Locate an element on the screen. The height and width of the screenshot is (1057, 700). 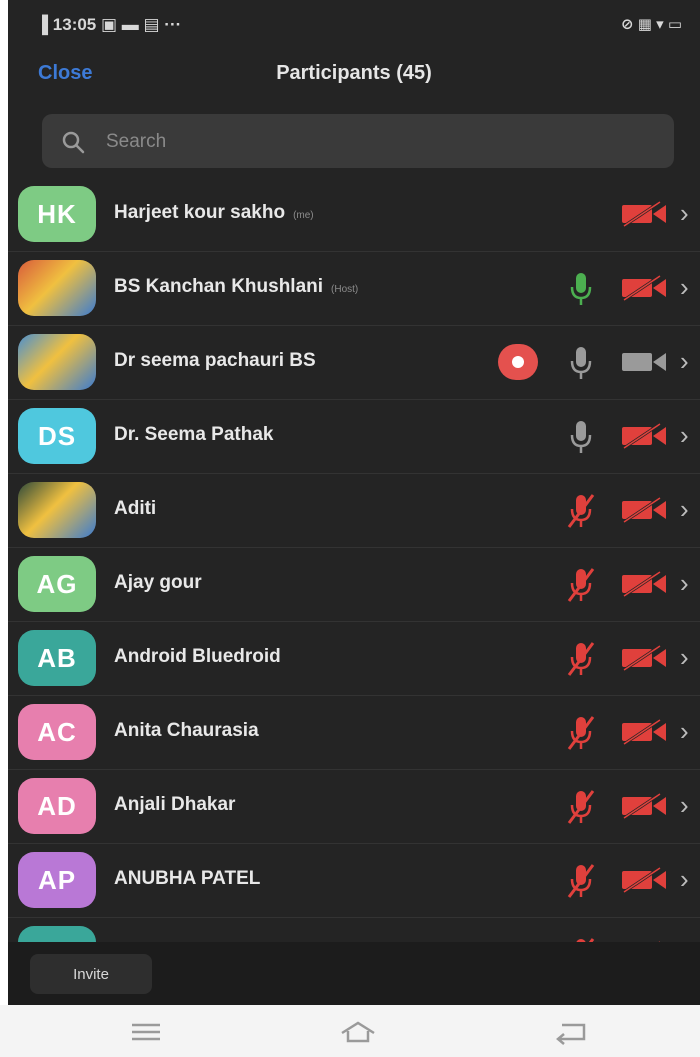
avatar: AC is located at coordinates (57, 732).